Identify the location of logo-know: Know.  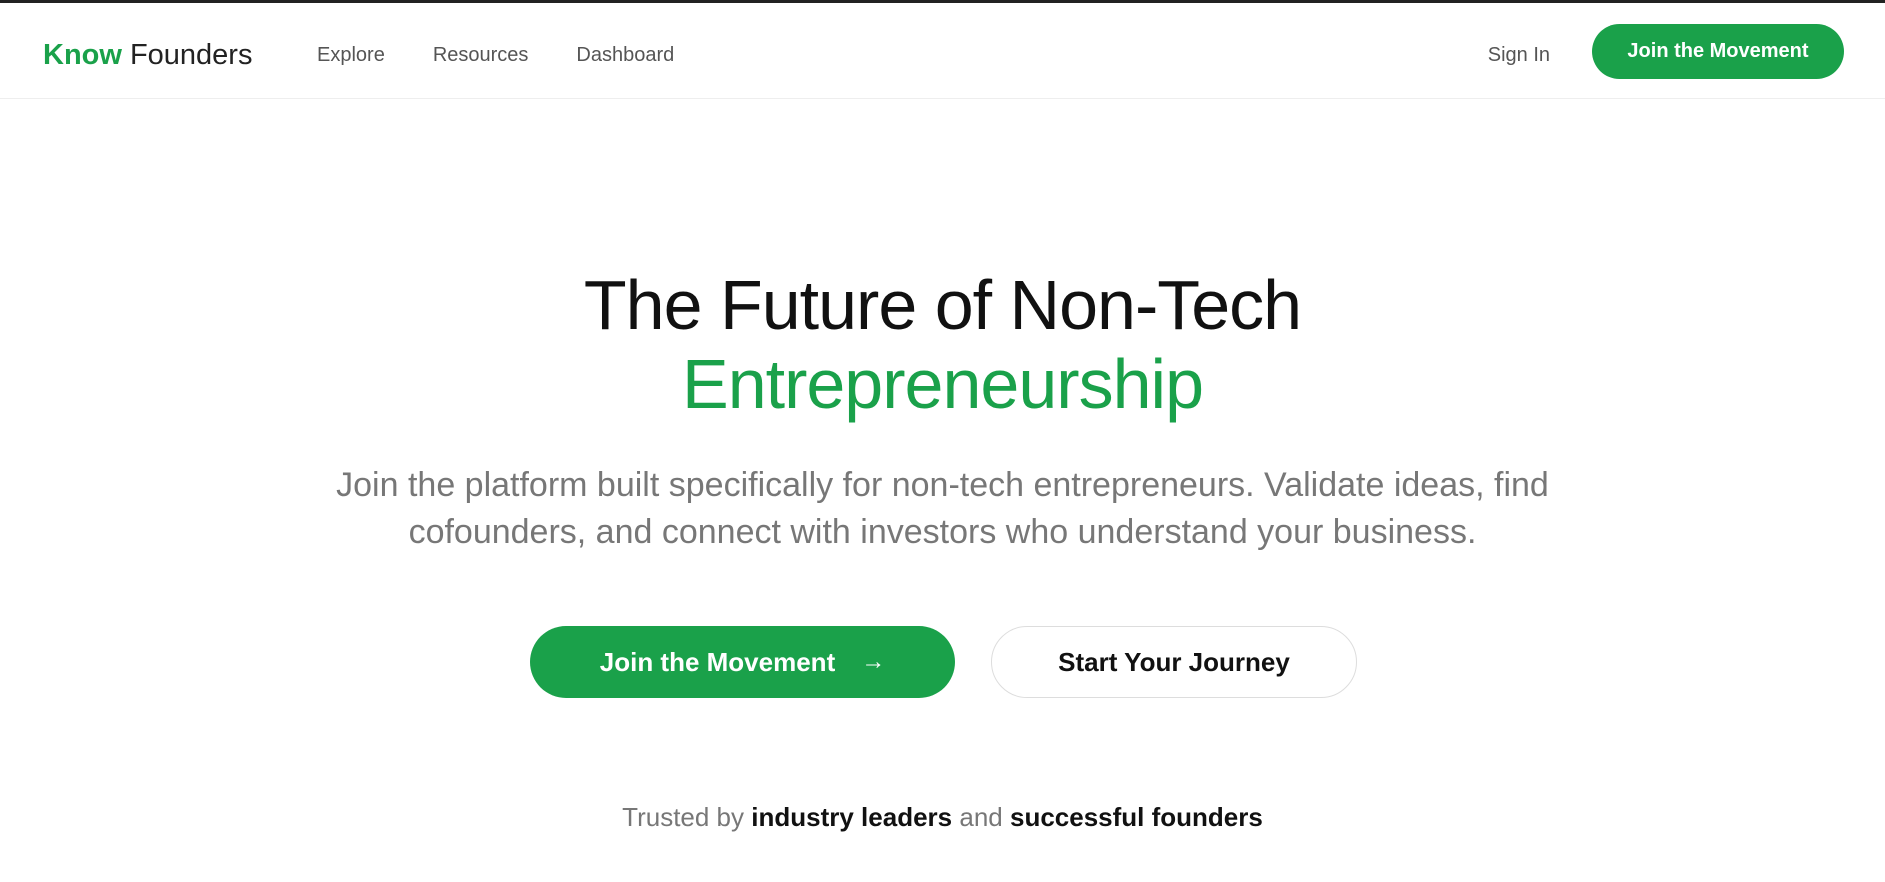
(82, 55).